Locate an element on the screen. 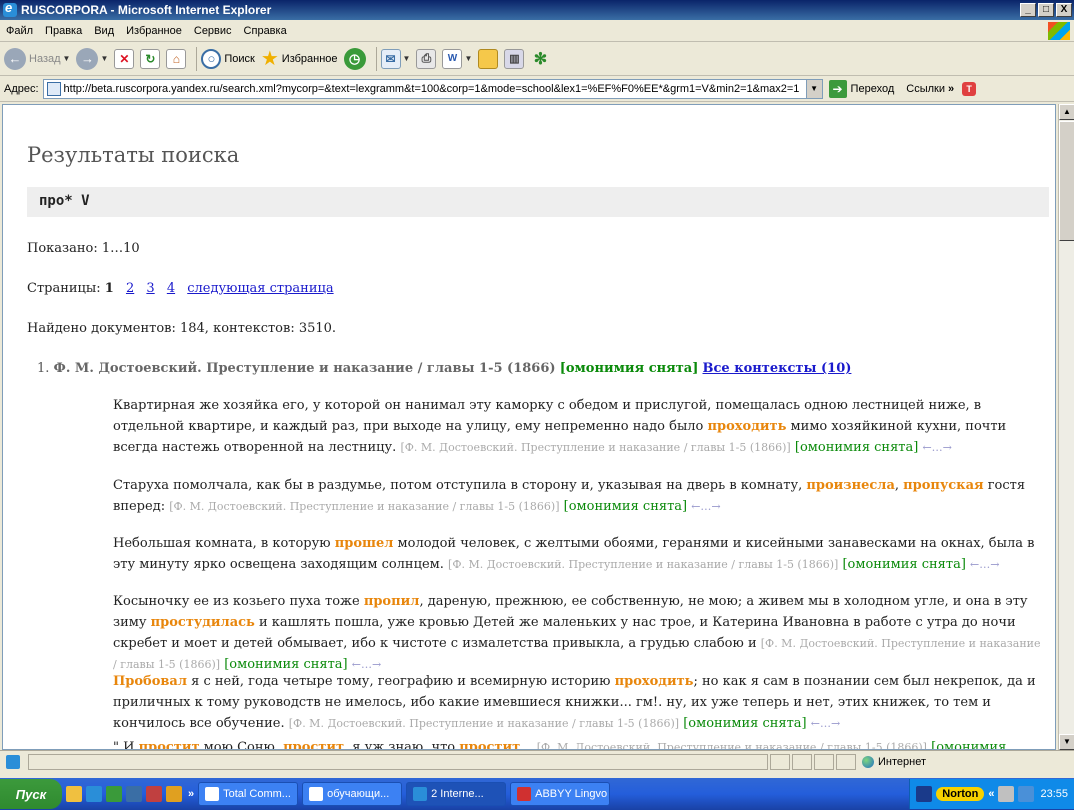 The width and height of the screenshot is (1074, 810). excel-icon is located at coordinates (114, 794).